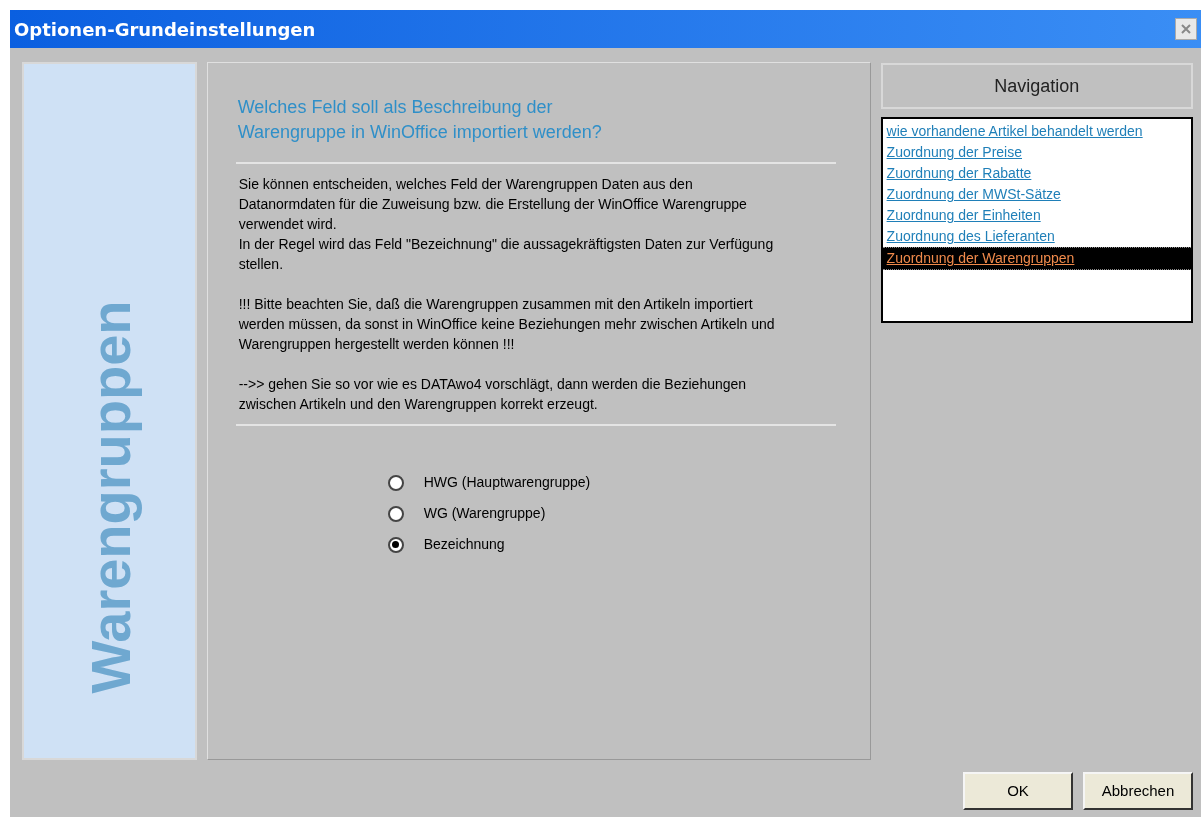  I want to click on dialog-button: OK, so click(1018, 791).